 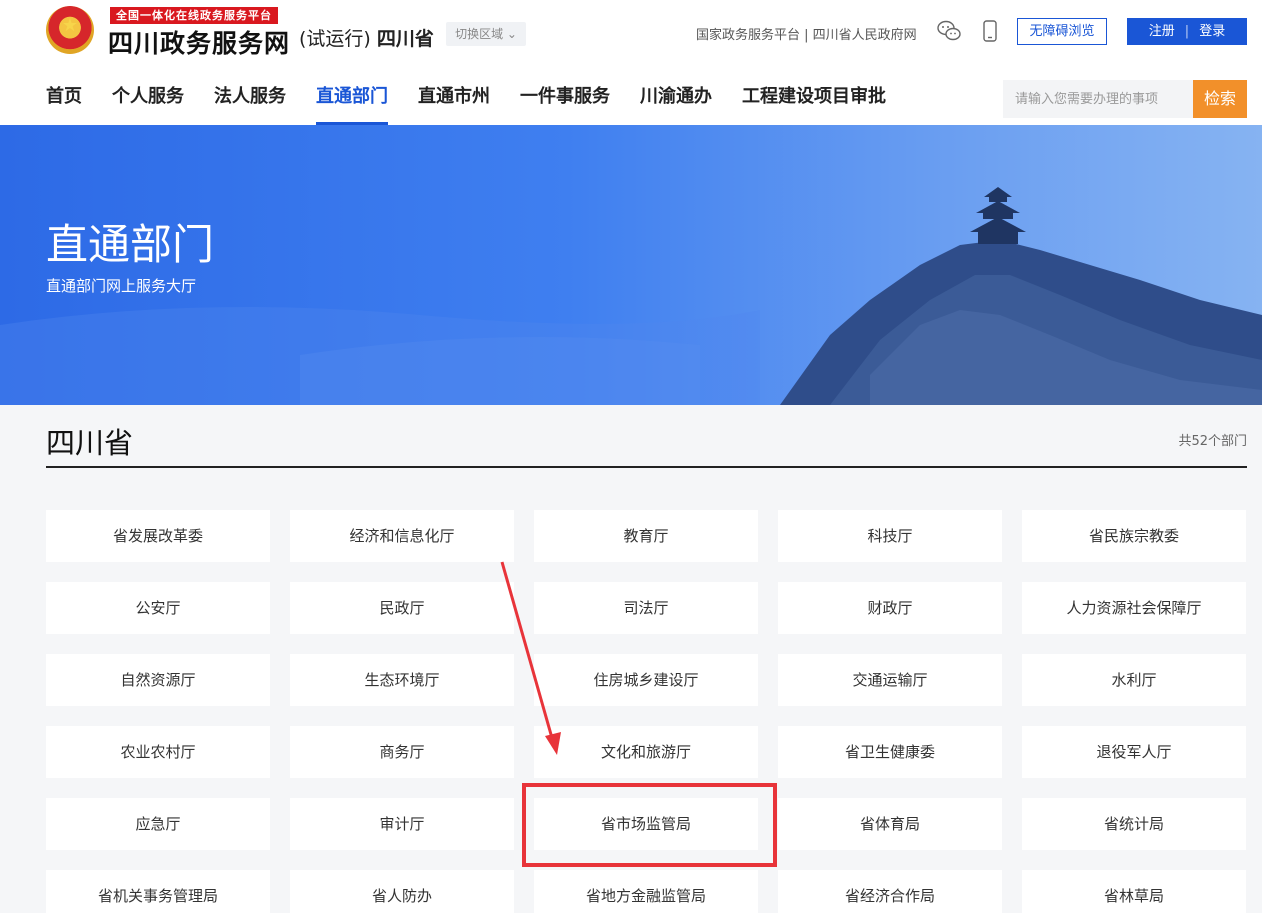 What do you see at coordinates (949, 31) in the screenshot?
I see `wechat-icon` at bounding box center [949, 31].